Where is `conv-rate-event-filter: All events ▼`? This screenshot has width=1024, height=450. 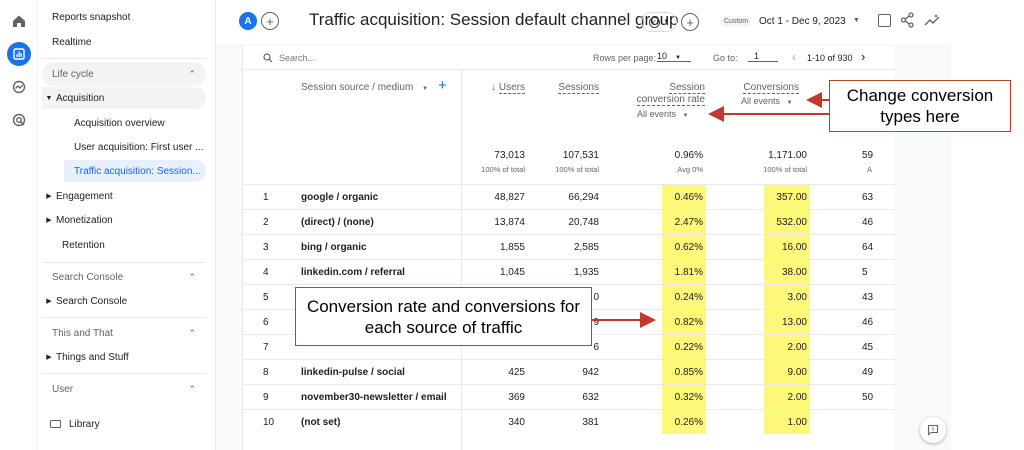 conv-rate-event-filter: All events ▼ is located at coordinates (663, 114).